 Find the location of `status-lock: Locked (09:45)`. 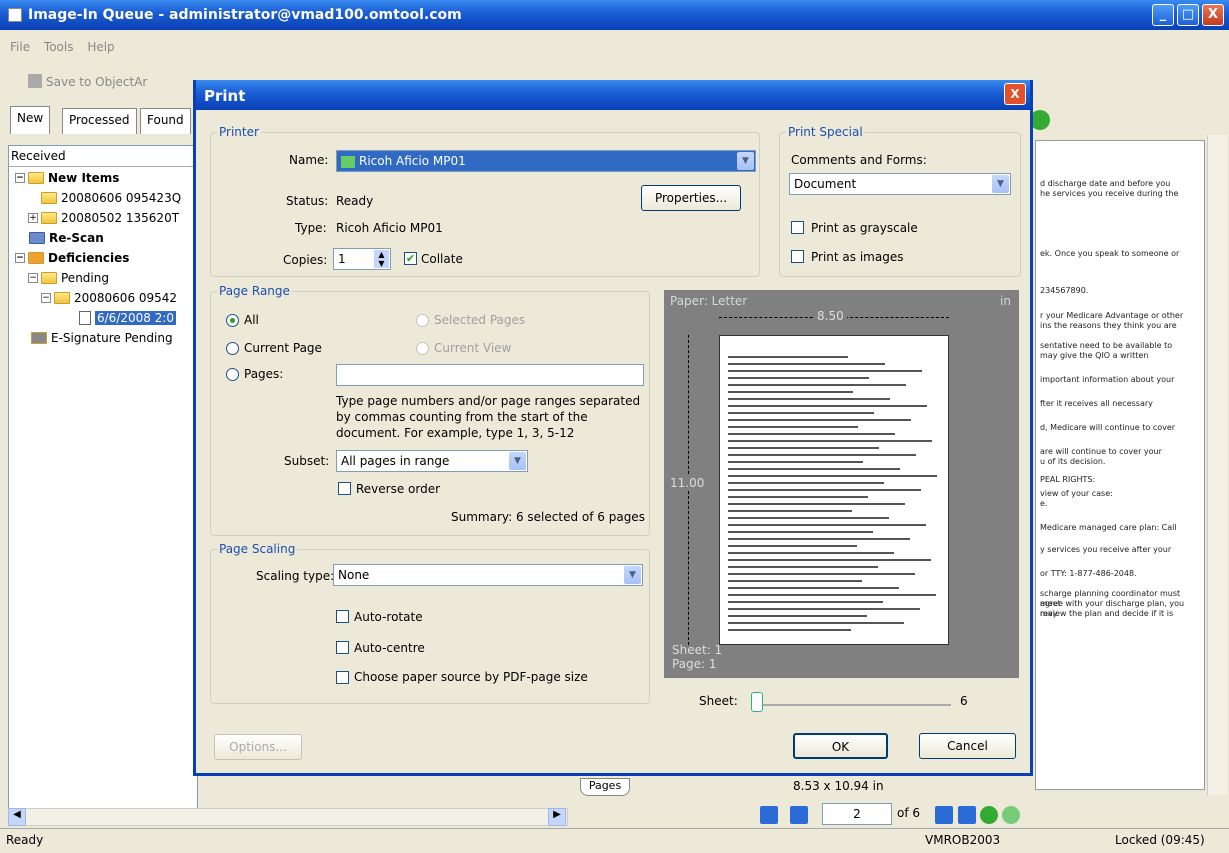

status-lock: Locked (09:45) is located at coordinates (1160, 840).